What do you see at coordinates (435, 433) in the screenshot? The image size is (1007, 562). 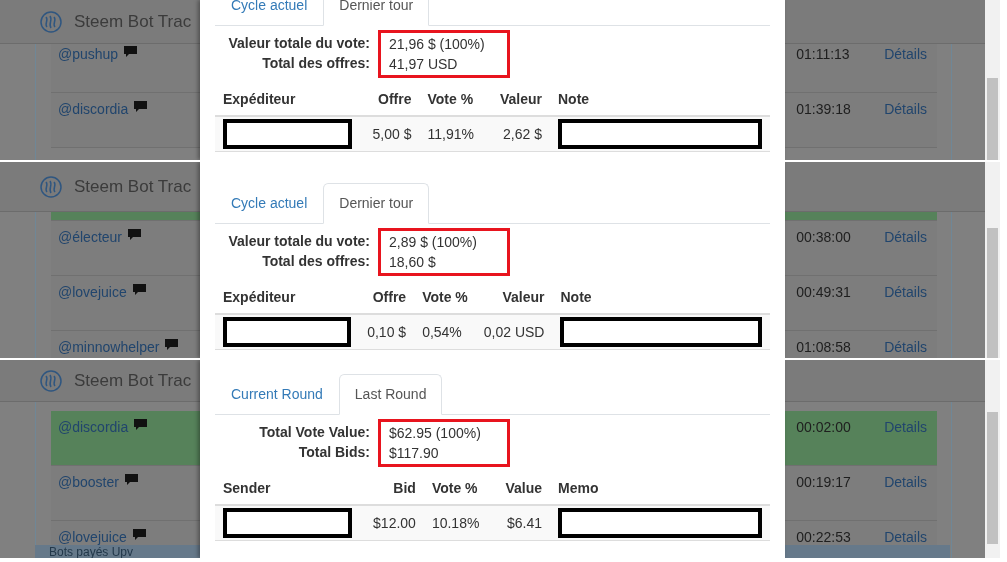 I see `summary-value: $62.95 (100%)` at bounding box center [435, 433].